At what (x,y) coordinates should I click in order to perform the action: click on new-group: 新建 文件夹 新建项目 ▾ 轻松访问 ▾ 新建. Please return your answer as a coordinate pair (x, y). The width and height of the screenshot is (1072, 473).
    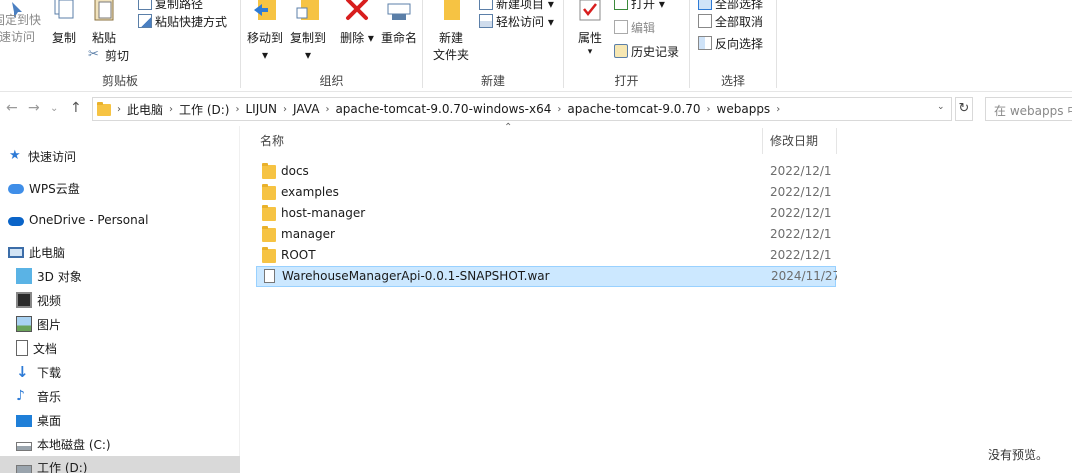
    Looking at the image, I should click on (493, 46).